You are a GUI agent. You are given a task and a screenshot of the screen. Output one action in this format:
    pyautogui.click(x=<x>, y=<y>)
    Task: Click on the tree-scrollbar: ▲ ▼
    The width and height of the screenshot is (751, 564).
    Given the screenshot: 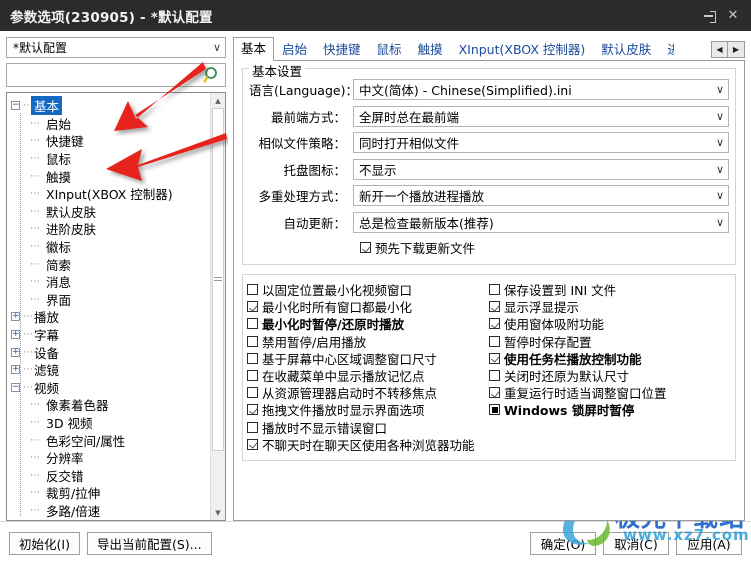 What is the action you would take?
    pyautogui.click(x=217, y=306)
    